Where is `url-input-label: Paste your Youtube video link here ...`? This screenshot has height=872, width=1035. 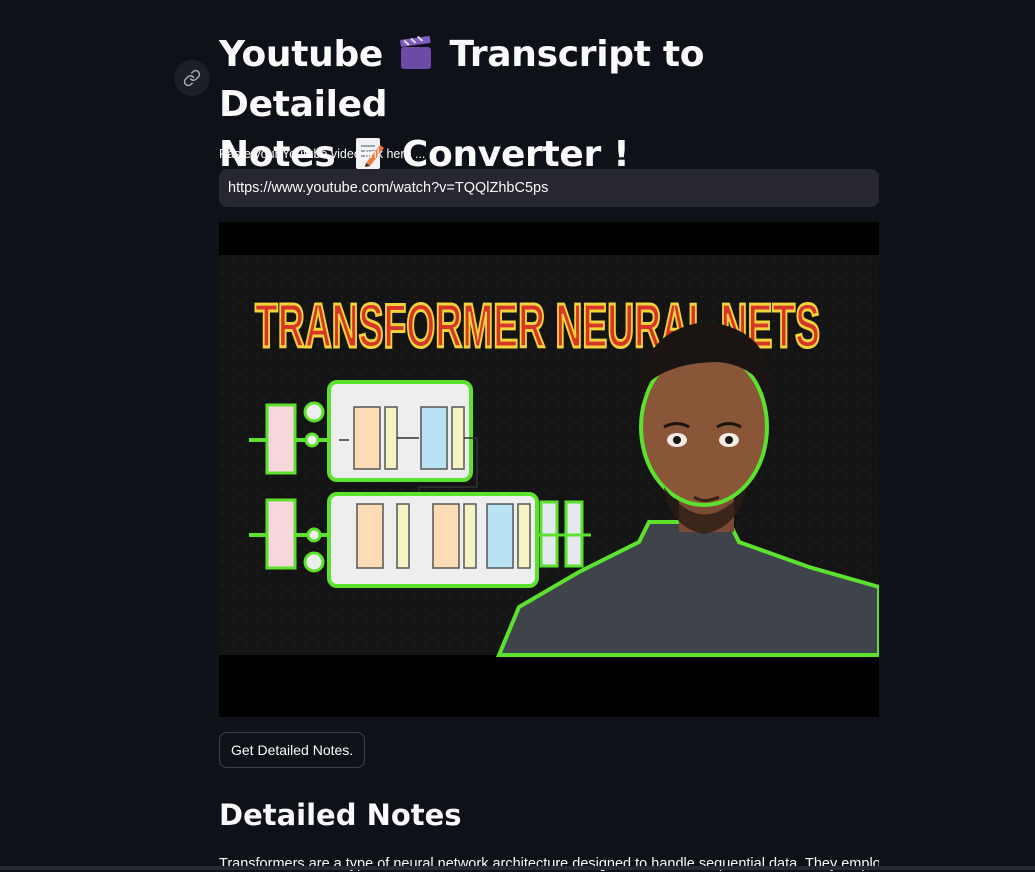
url-input-label: Paste your Youtube video link here ... is located at coordinates (322, 154).